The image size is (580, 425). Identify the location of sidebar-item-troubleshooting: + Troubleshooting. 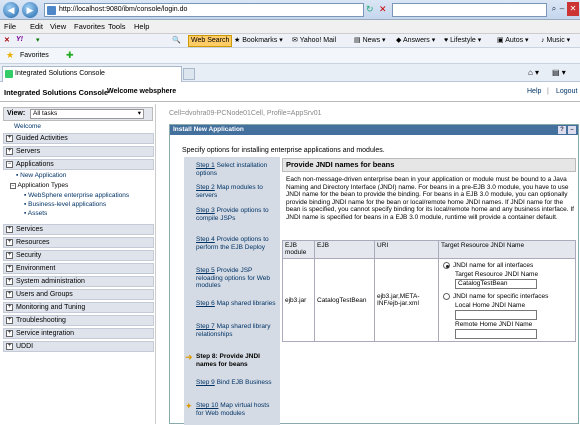
(78, 320).